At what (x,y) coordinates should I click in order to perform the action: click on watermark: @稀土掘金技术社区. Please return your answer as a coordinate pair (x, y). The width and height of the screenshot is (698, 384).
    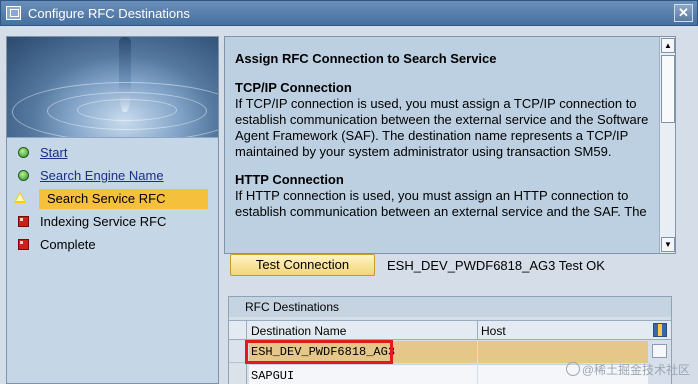
    Looking at the image, I should click on (627, 369).